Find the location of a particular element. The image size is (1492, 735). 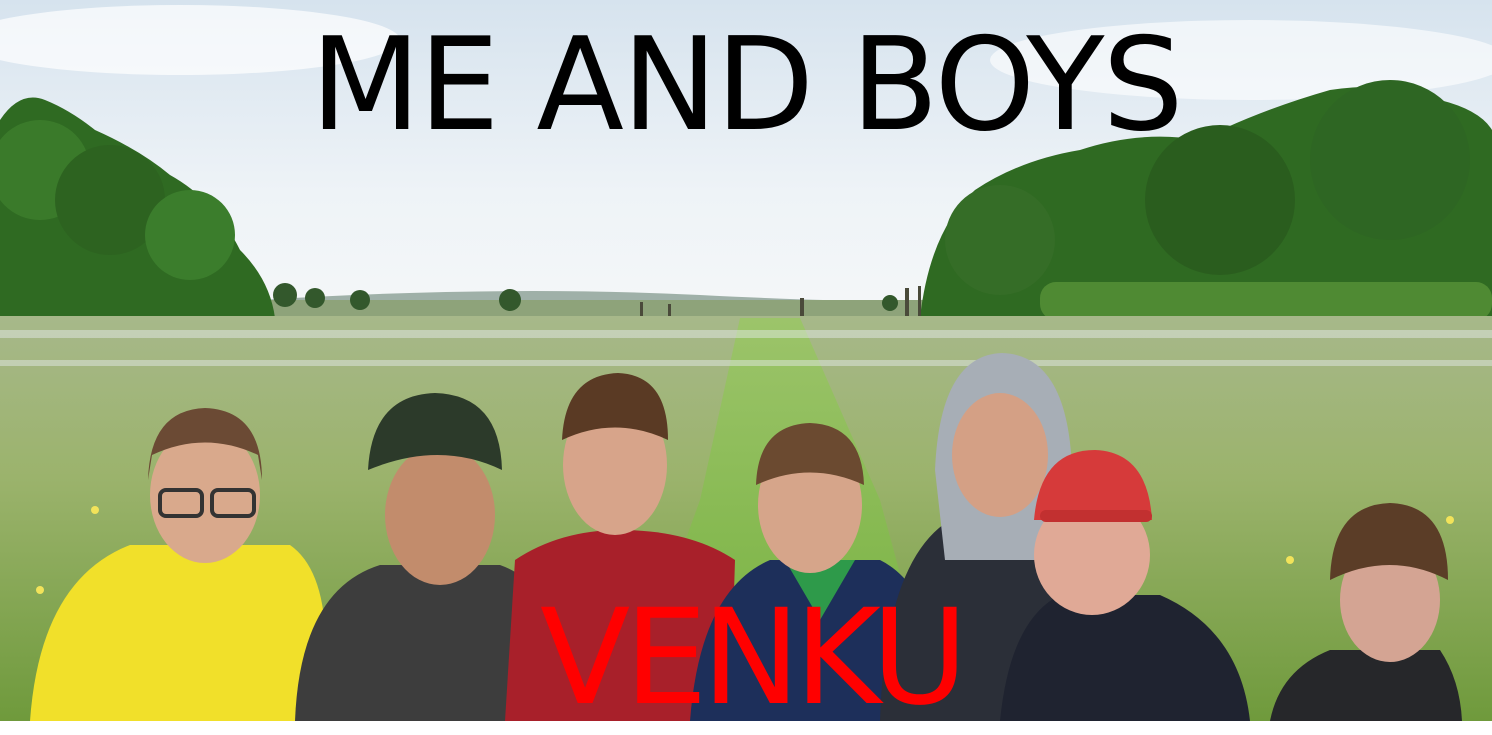

meme-top-caption: ME AND BOYS is located at coordinates (746, 85).